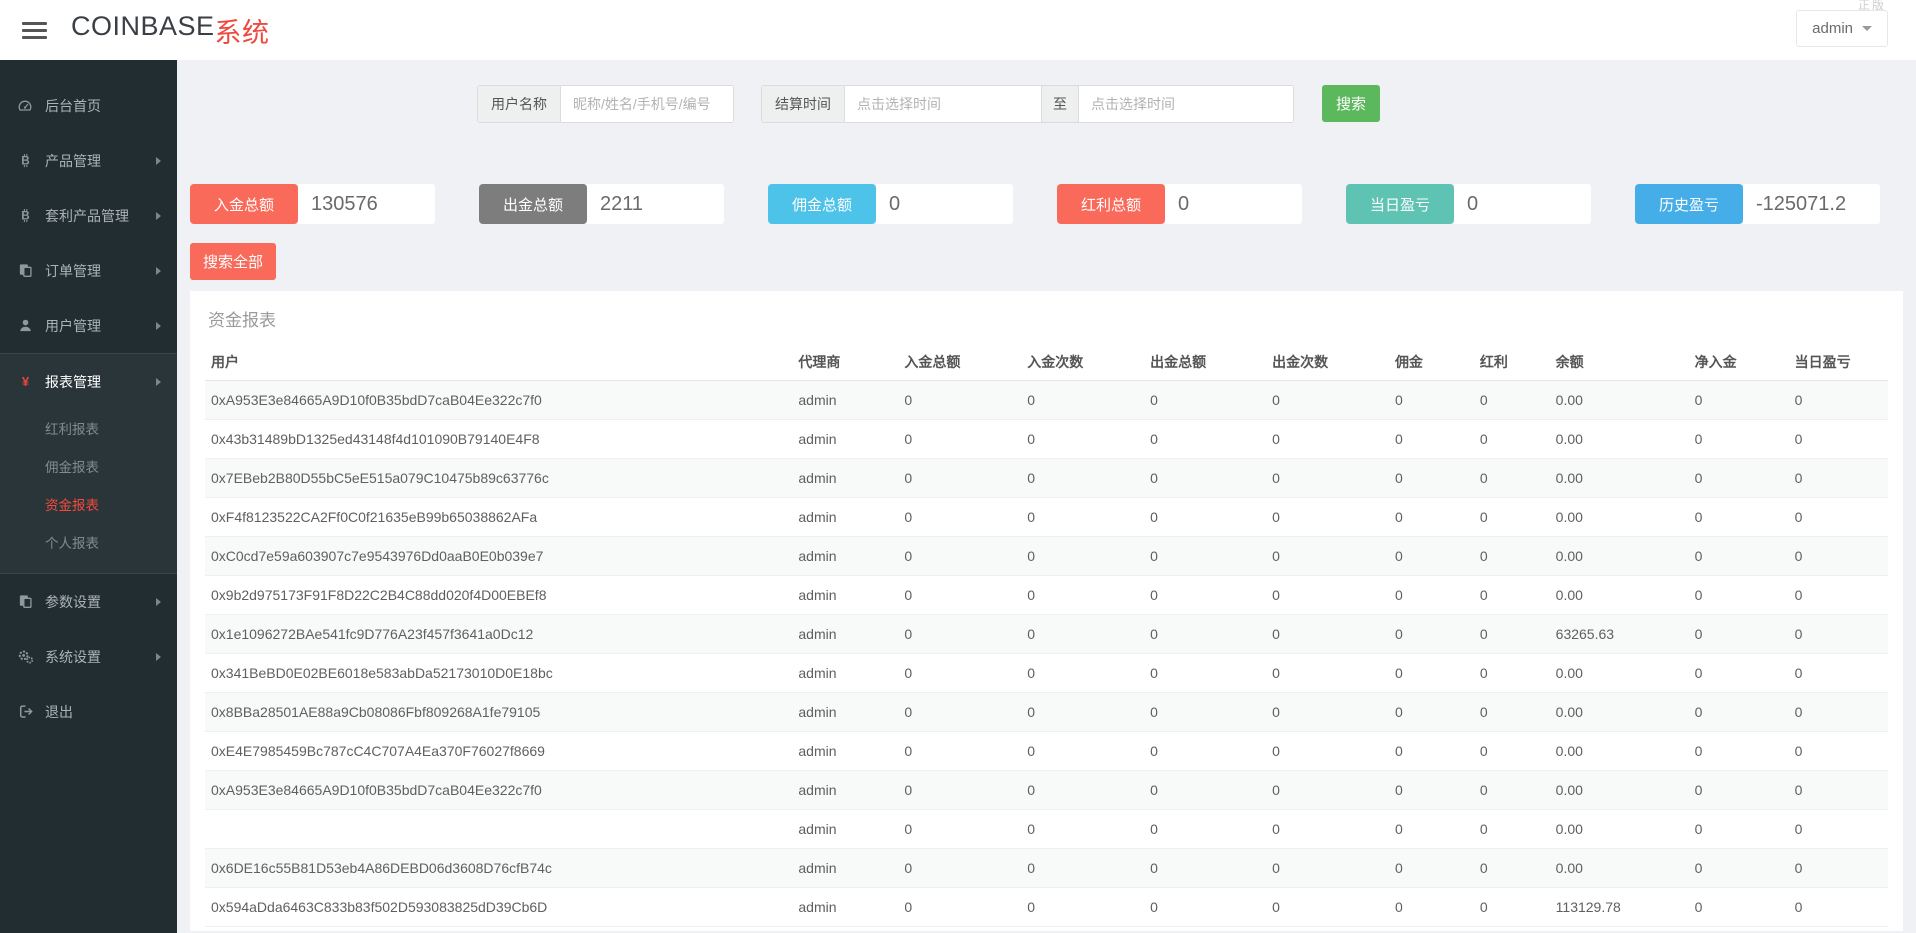  I want to click on col-header-user: 用户, so click(499, 362).